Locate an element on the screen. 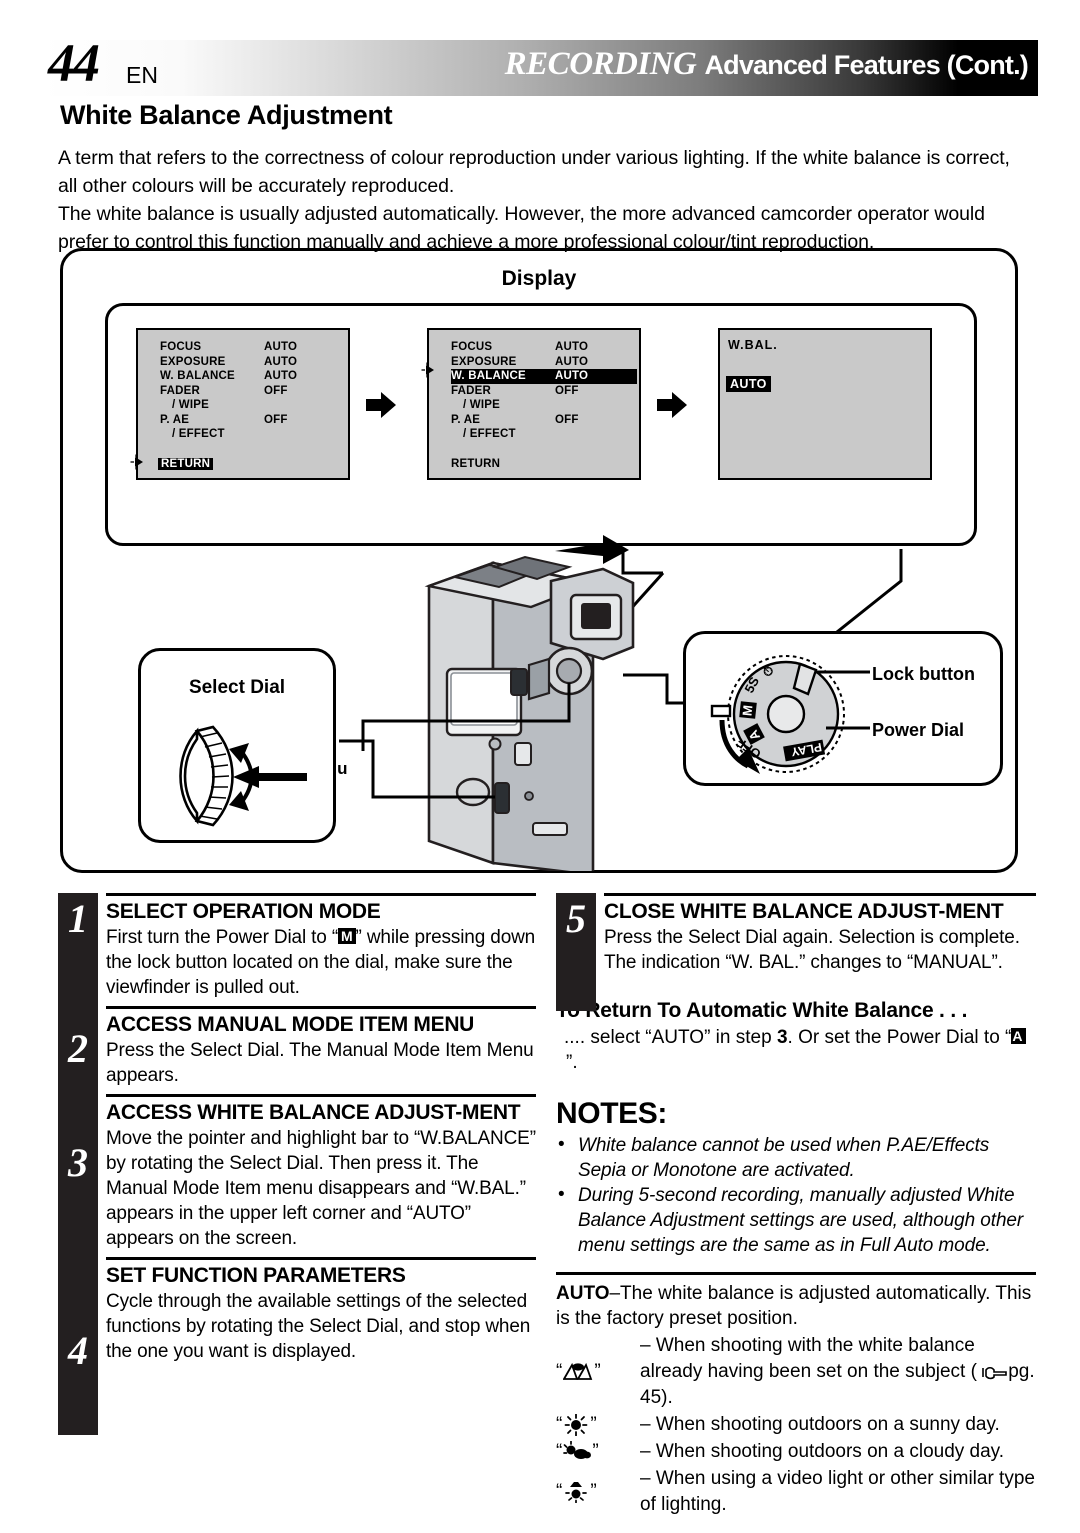  section-title: White Balance Adjustment is located at coordinates (226, 115).